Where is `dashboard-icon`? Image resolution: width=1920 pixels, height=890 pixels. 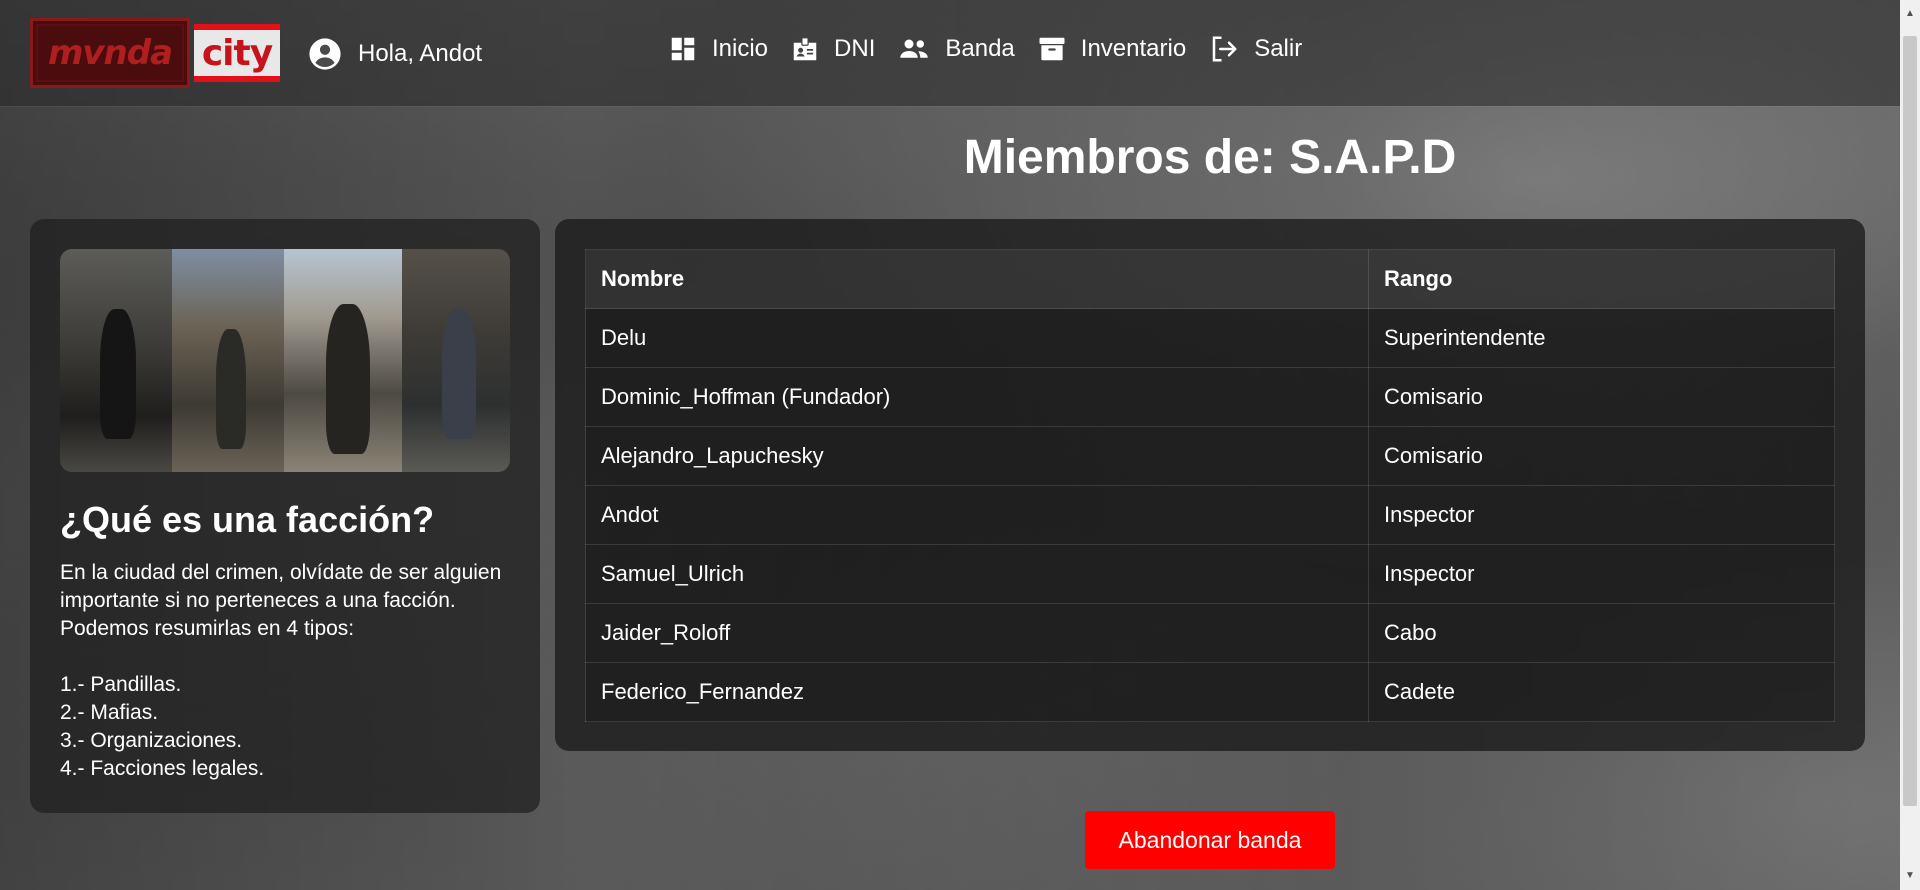
dashboard-icon is located at coordinates (683, 49).